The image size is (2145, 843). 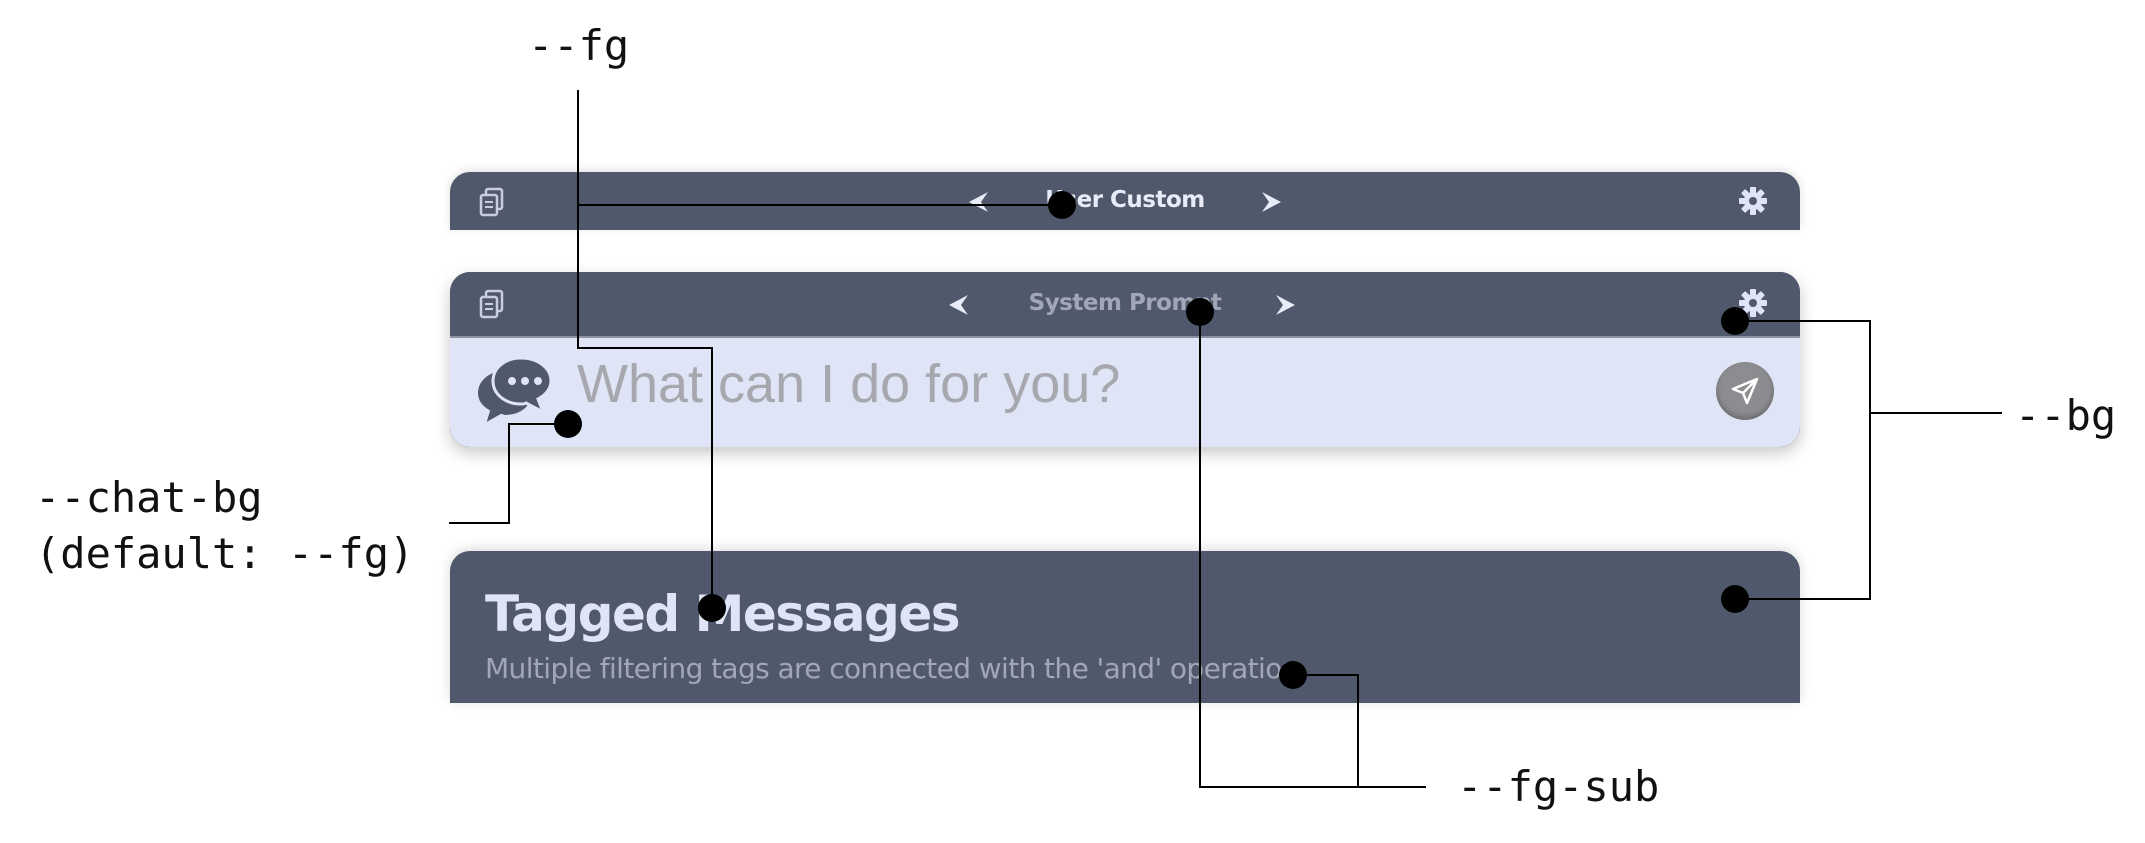 What do you see at coordinates (2066, 415) in the screenshot?
I see `bg-variable-label: --bg` at bounding box center [2066, 415].